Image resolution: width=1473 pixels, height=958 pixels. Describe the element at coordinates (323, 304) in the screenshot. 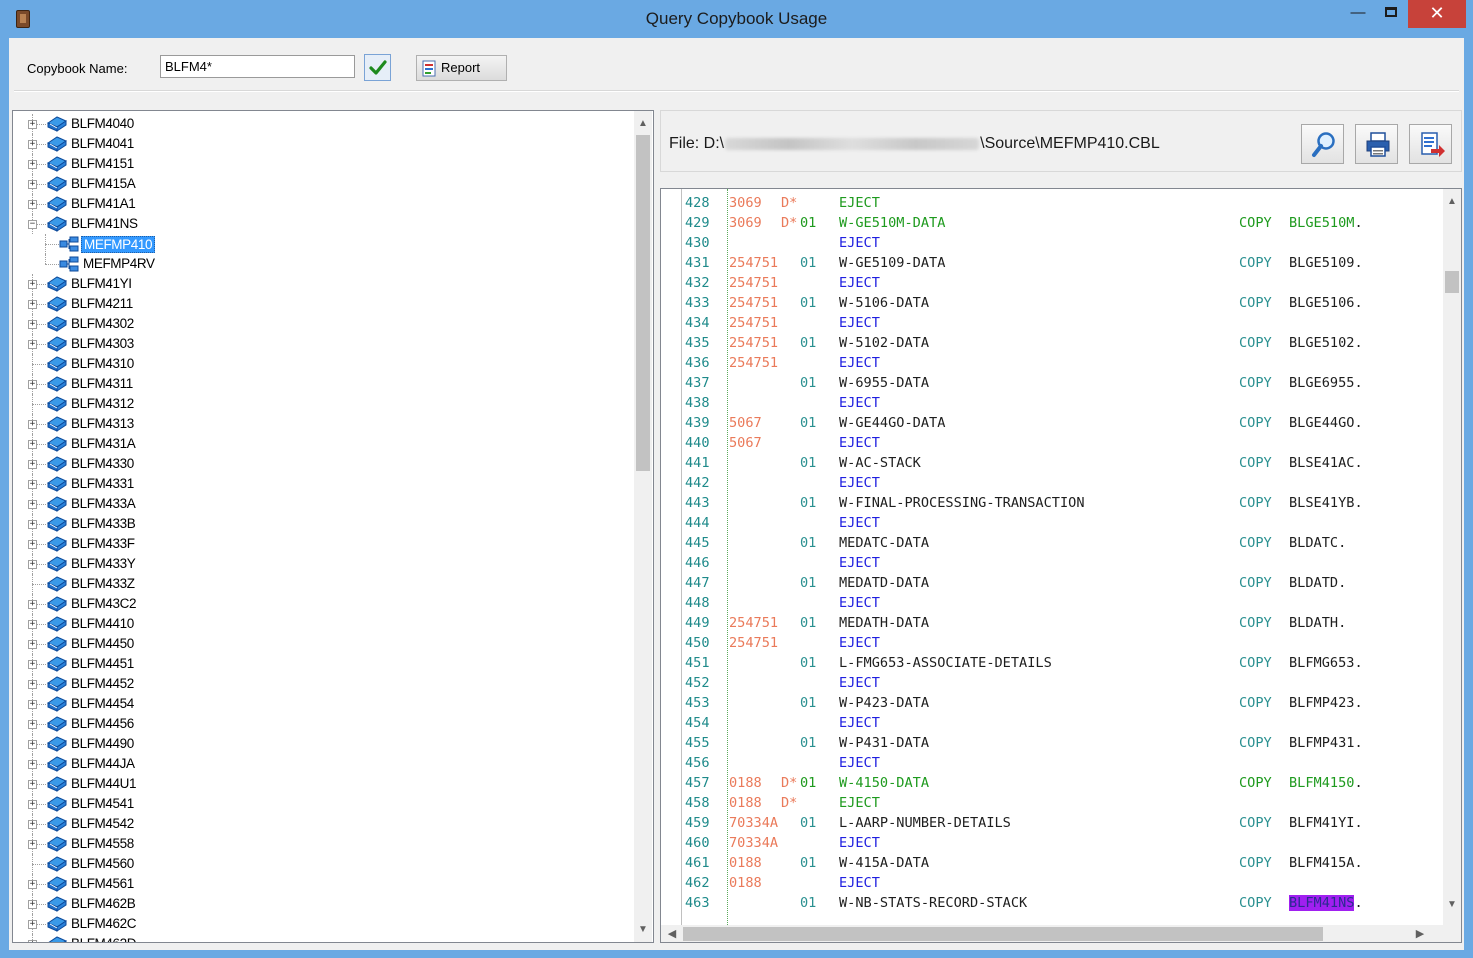

I see `tree-item: + BLFM4211` at that location.